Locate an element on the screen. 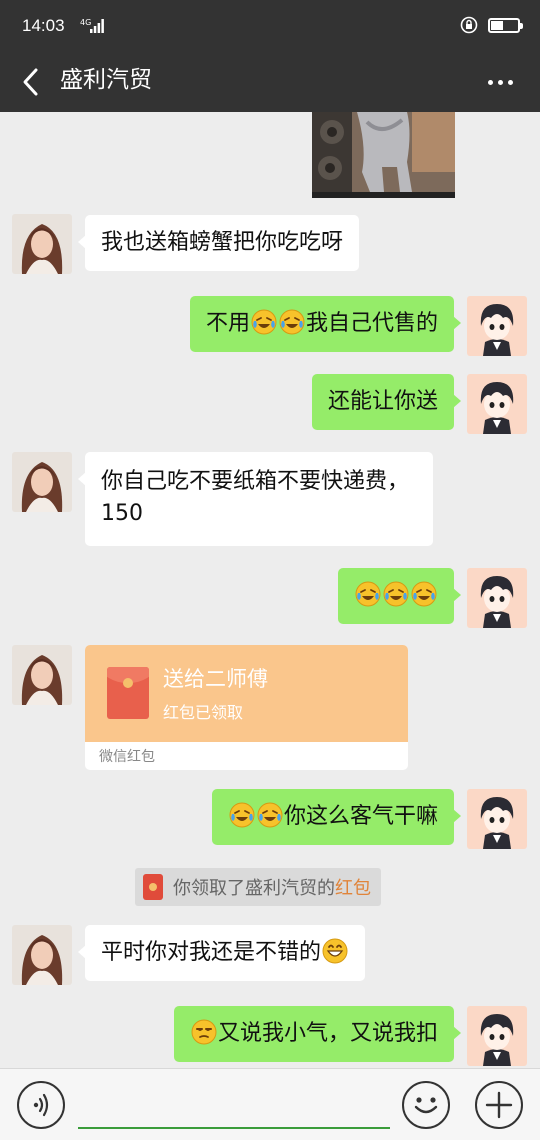 The width and height of the screenshot is (540, 1140). more-options-button is located at coordinates (500, 82).